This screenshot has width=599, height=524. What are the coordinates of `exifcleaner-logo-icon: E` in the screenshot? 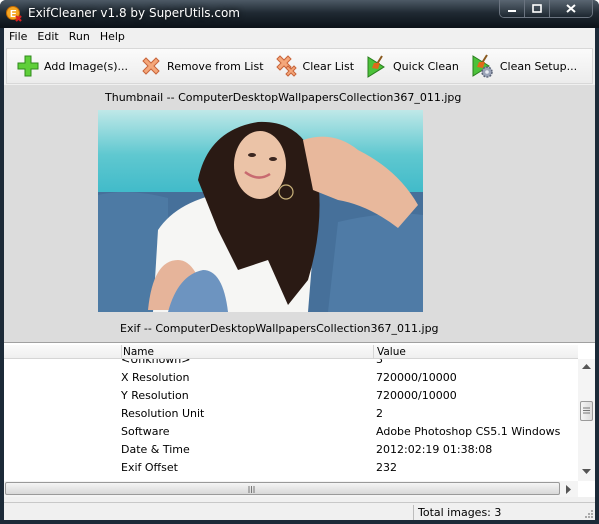 It's located at (14, 14).